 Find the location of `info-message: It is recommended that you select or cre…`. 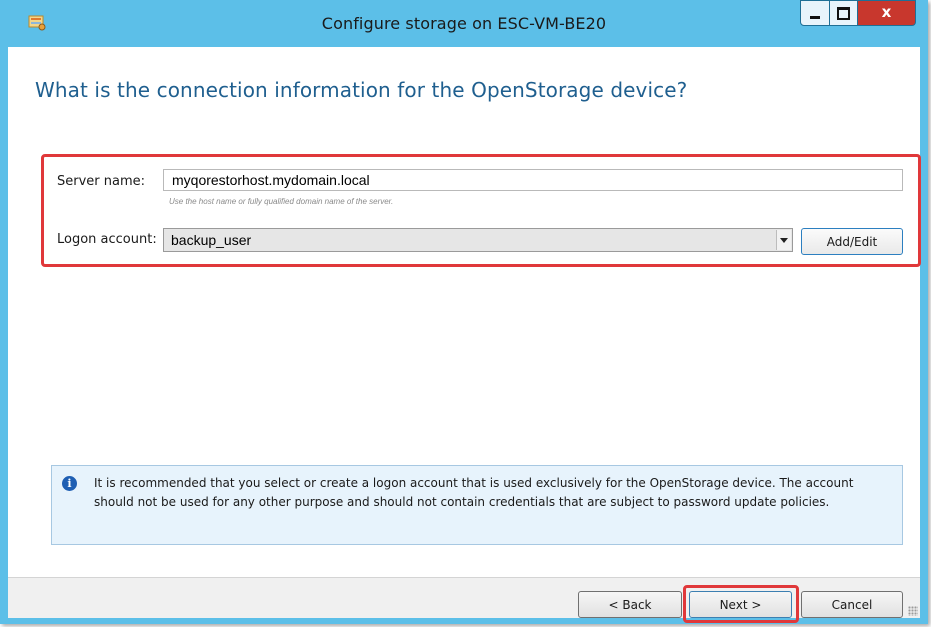

info-message: It is recommended that you select or cre… is located at coordinates (474, 492).